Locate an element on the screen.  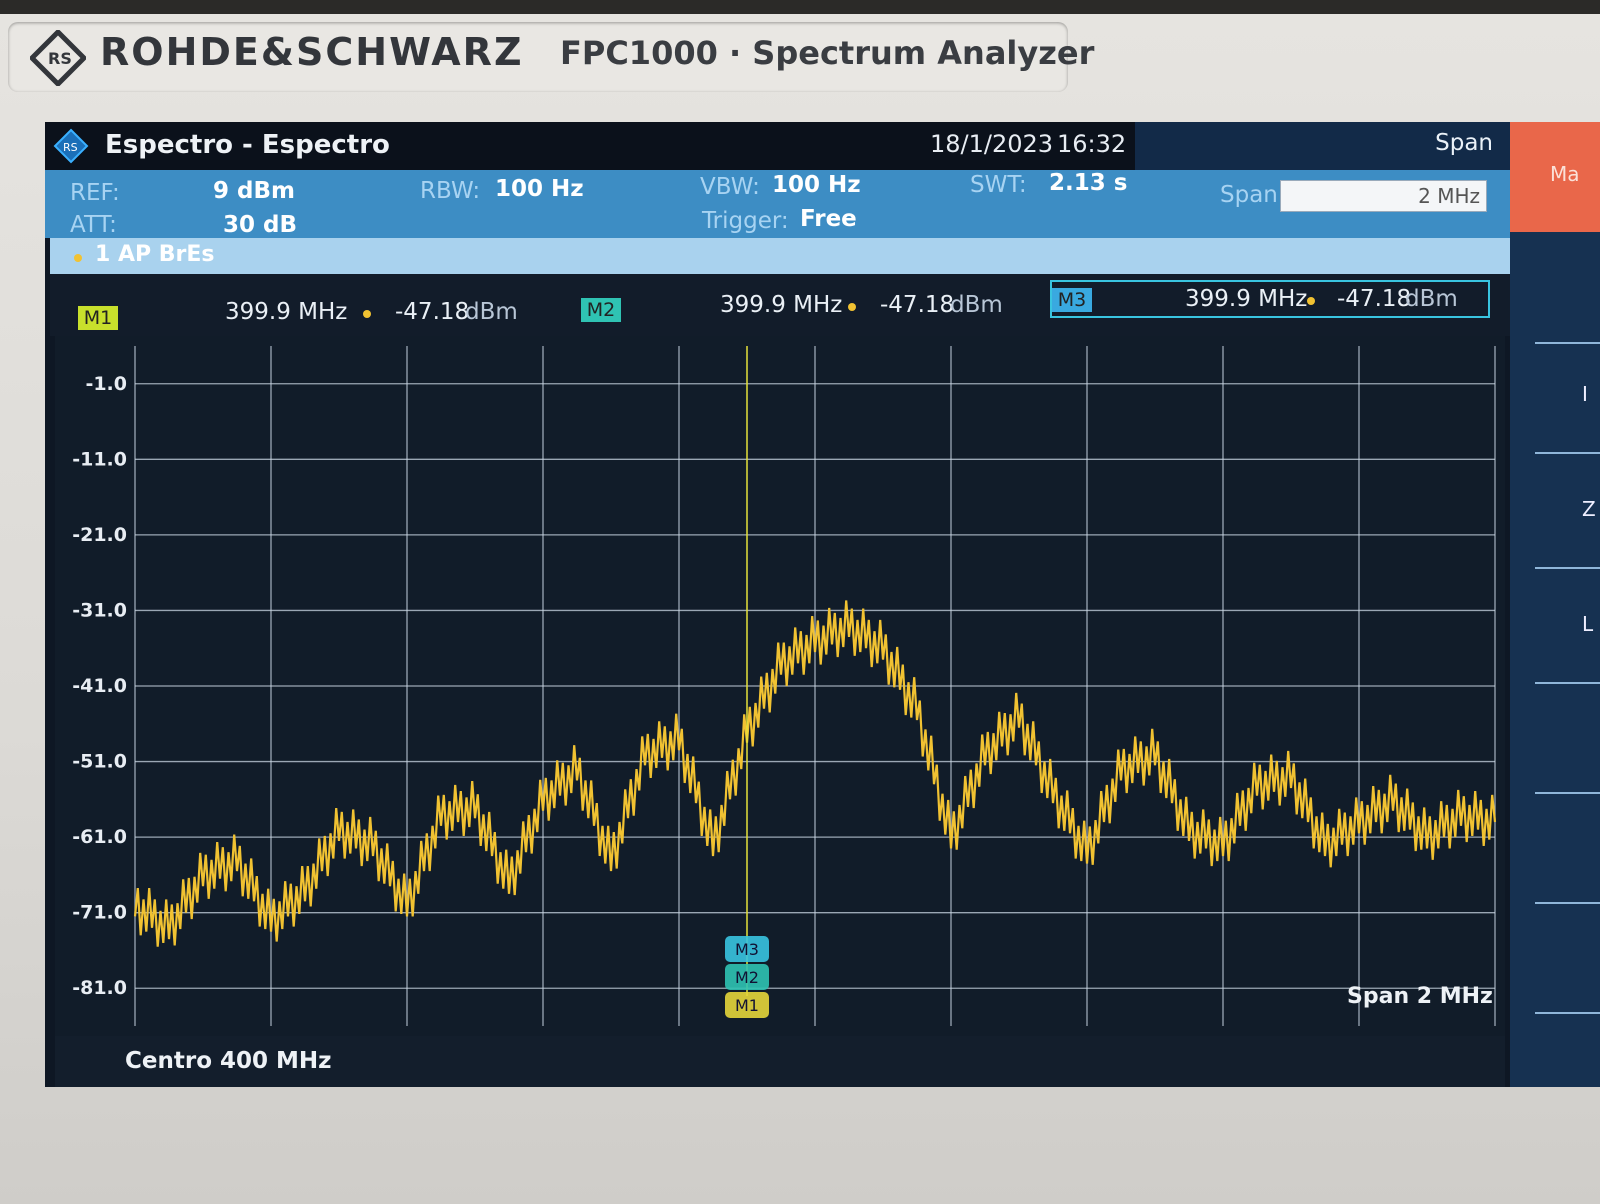
marker-flag-label: M1 is located at coordinates (747, 1005).